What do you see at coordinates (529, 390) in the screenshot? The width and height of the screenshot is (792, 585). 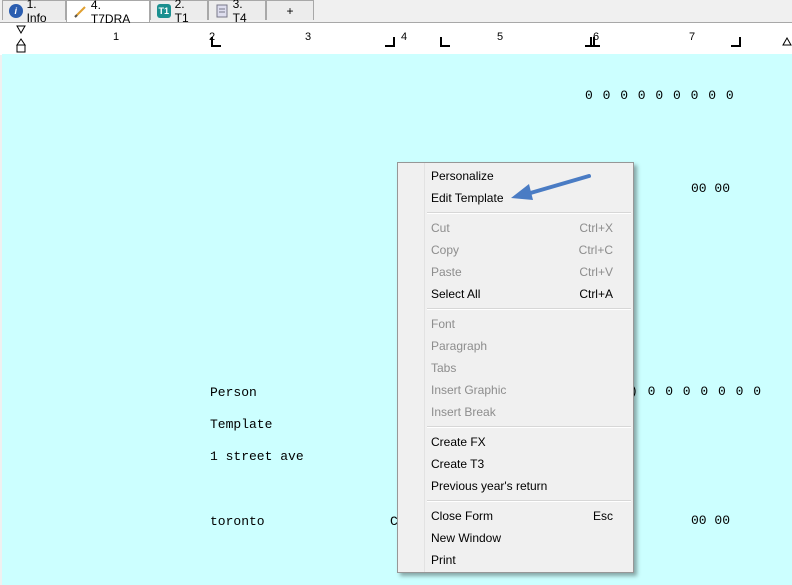 I see `menu-item-insert-graphic: Insert Graphic` at bounding box center [529, 390].